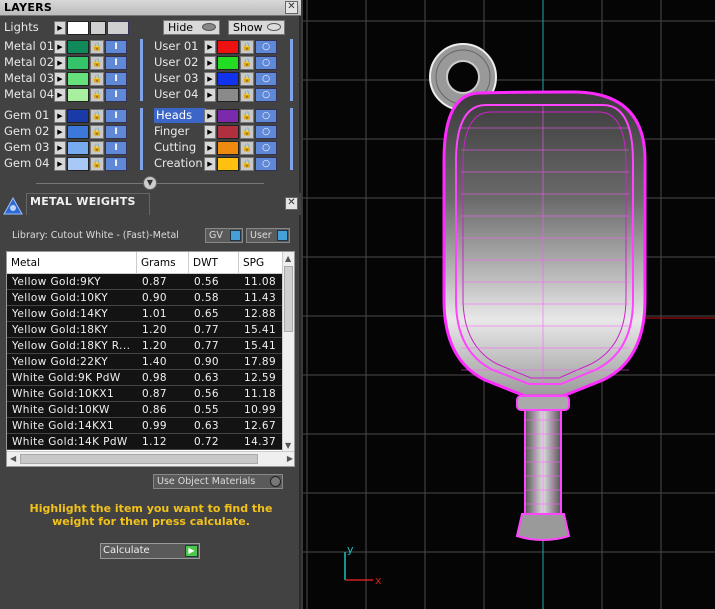 The height and width of the screenshot is (609, 715). What do you see at coordinates (145, 314) in the screenshot?
I see `table-row: Yellow Gold:14KY 1.01 0.65 12.88` at bounding box center [145, 314].